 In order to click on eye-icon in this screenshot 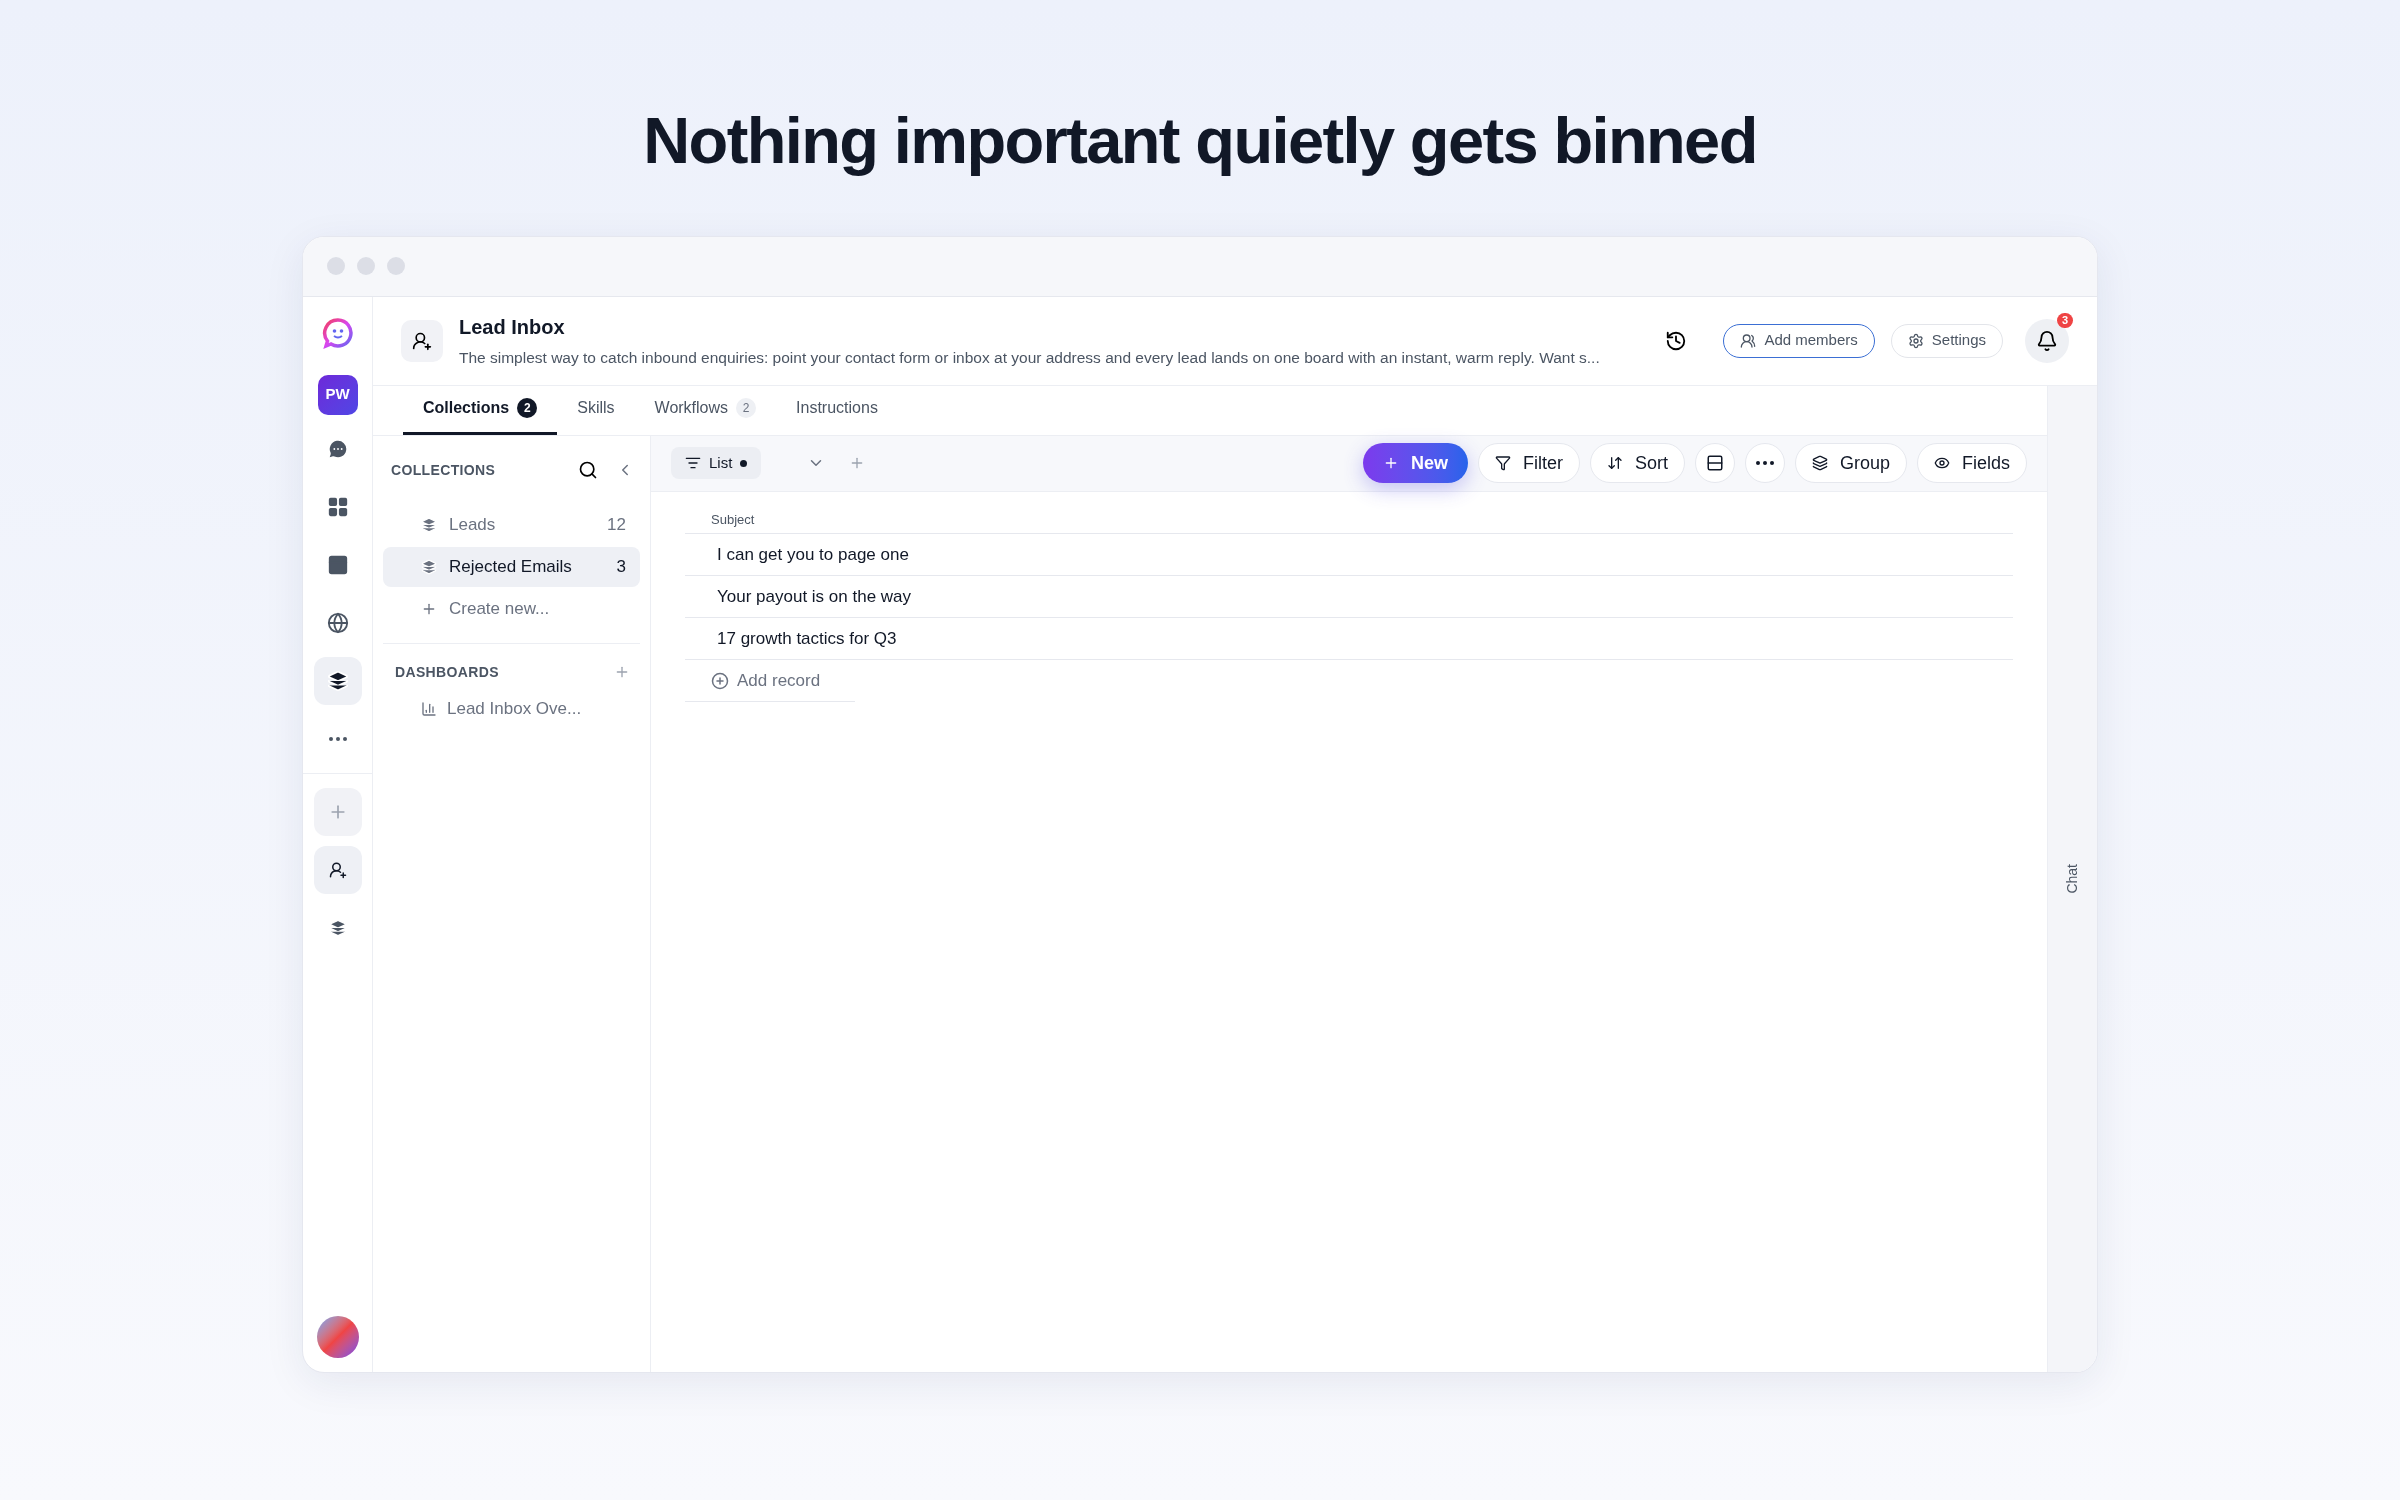, I will do `click(1942, 463)`.